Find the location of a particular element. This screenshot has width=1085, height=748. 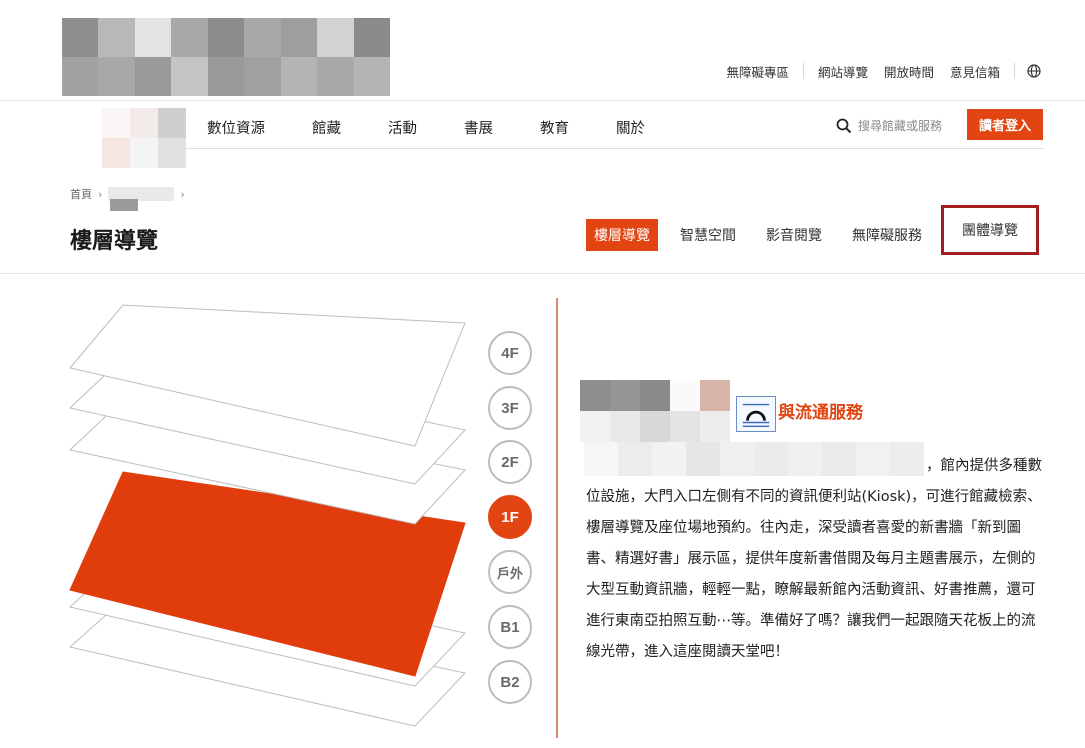

content-separator is located at coordinates (557, 518).